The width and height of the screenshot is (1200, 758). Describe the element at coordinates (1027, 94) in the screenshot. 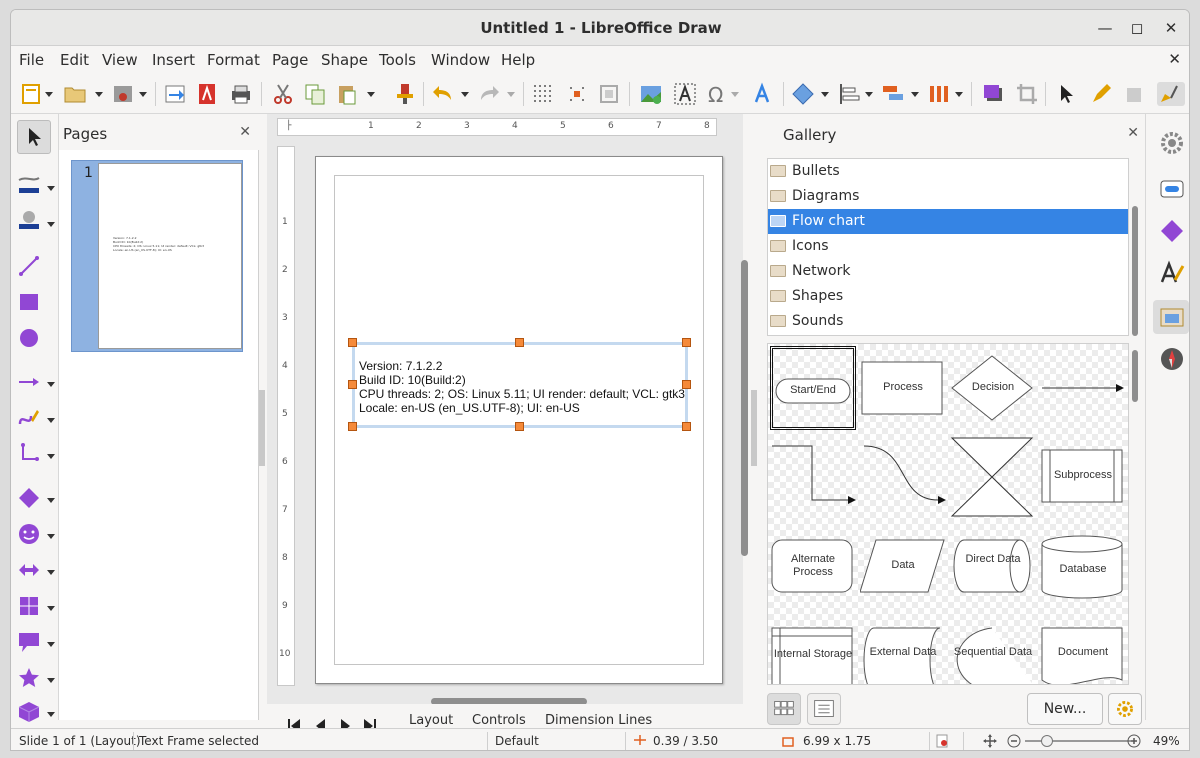

I see `crop-icon` at that location.